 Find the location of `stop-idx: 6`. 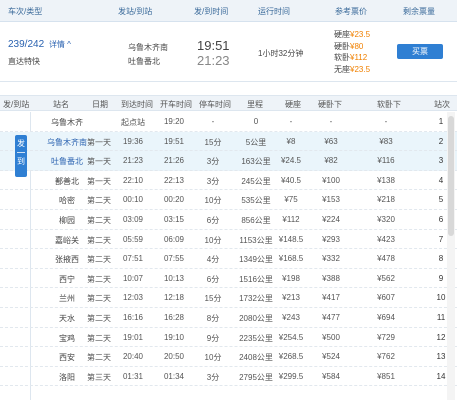

stop-idx: 6 is located at coordinates (441, 219).